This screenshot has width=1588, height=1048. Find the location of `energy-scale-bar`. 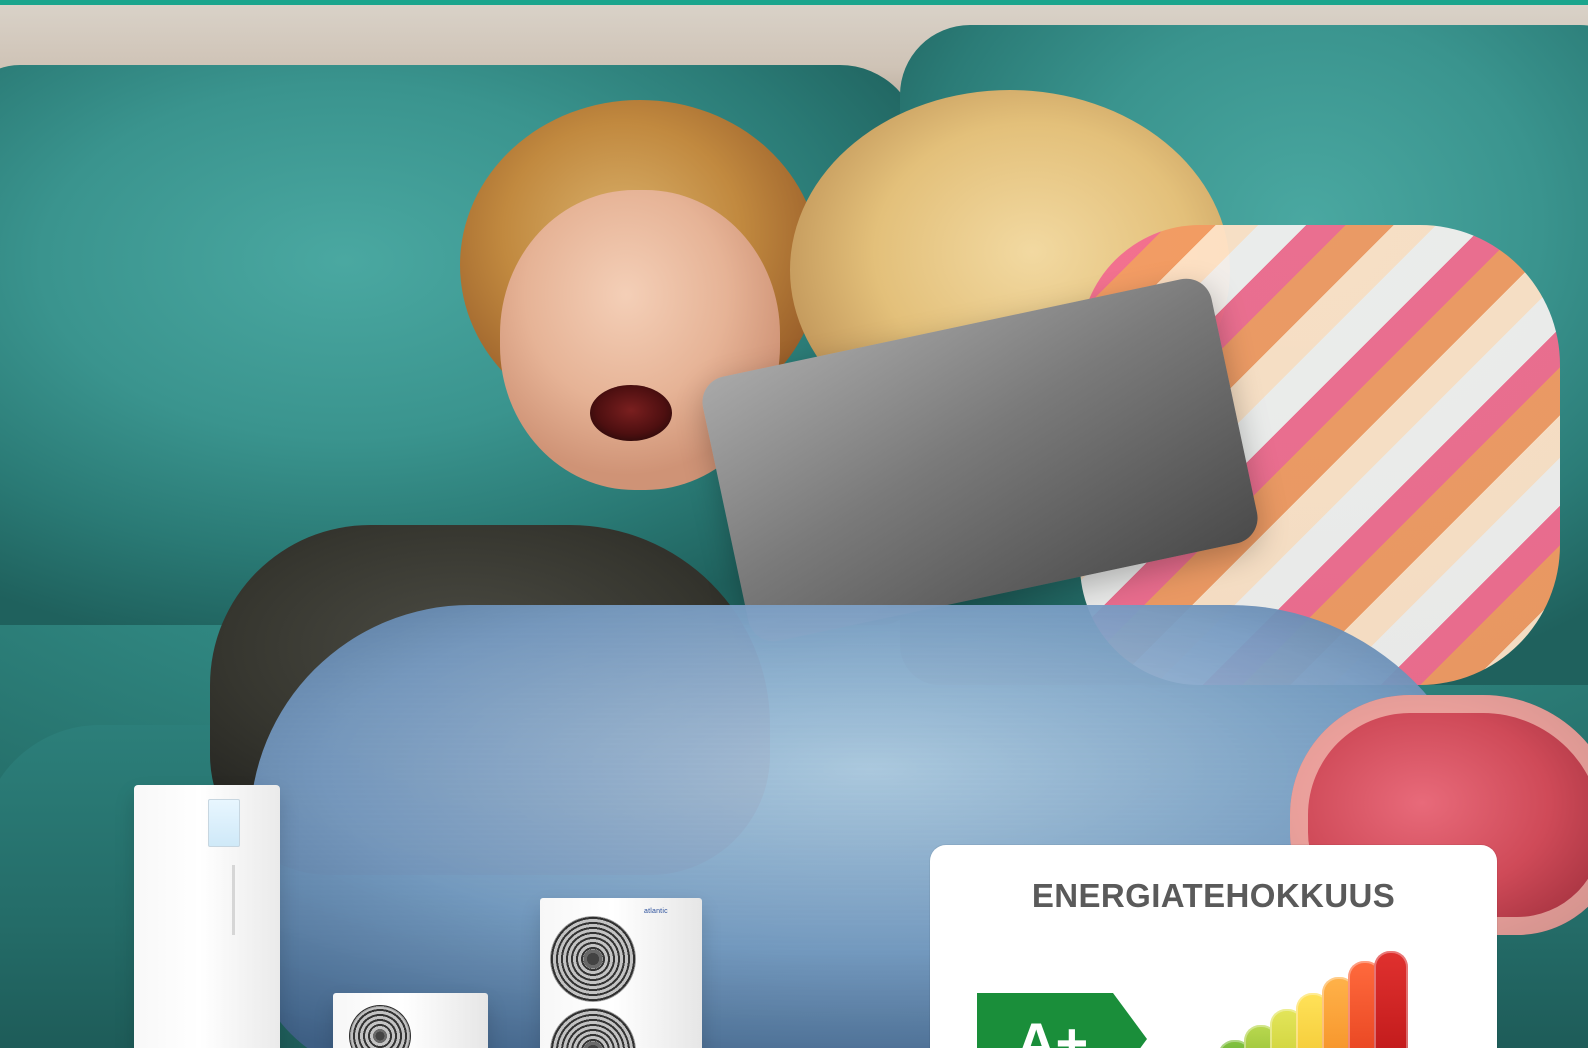

energy-scale-bar is located at coordinates (1391, 999).